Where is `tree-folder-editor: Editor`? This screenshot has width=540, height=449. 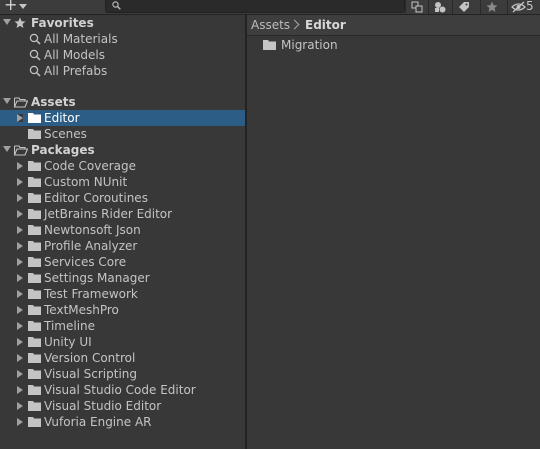 tree-folder-editor: Editor is located at coordinates (122, 118).